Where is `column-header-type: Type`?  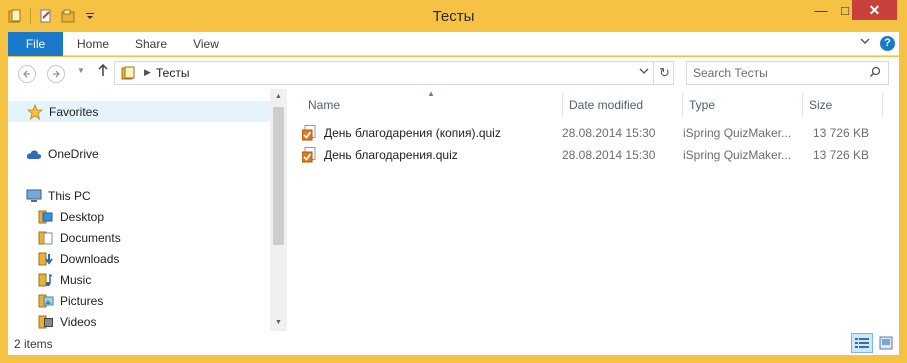
column-header-type: Type is located at coordinates (702, 105).